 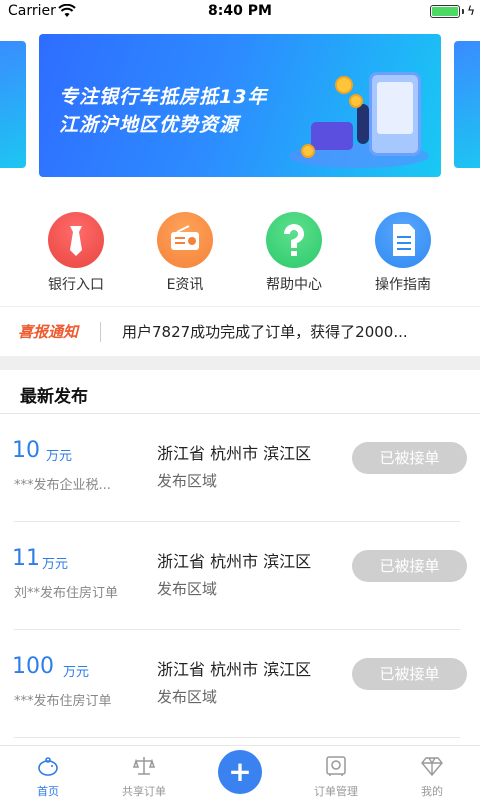 I want to click on menu-item-help: 帮助中心, so click(x=294, y=253).